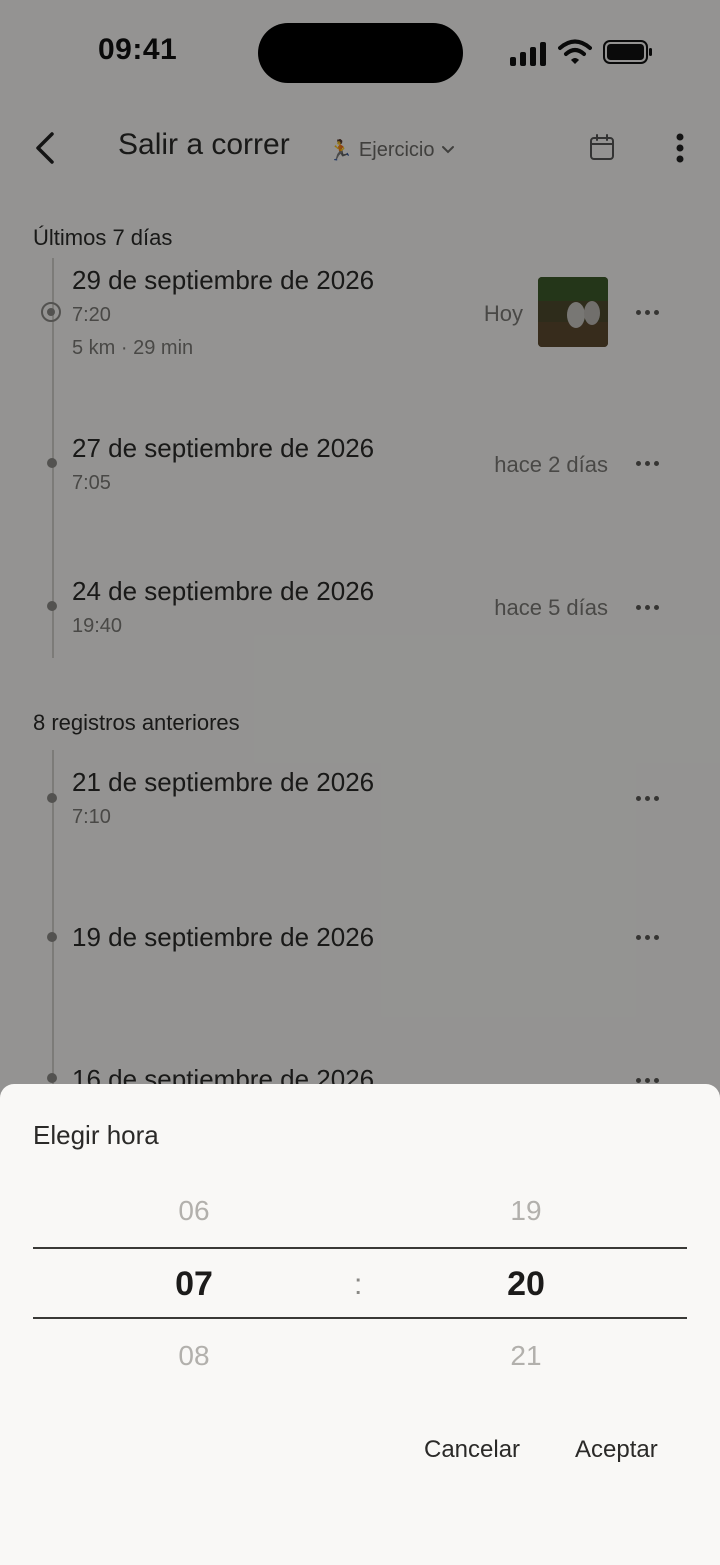 The height and width of the screenshot is (1565, 720). I want to click on cancel-button: Cancelar, so click(472, 1450).